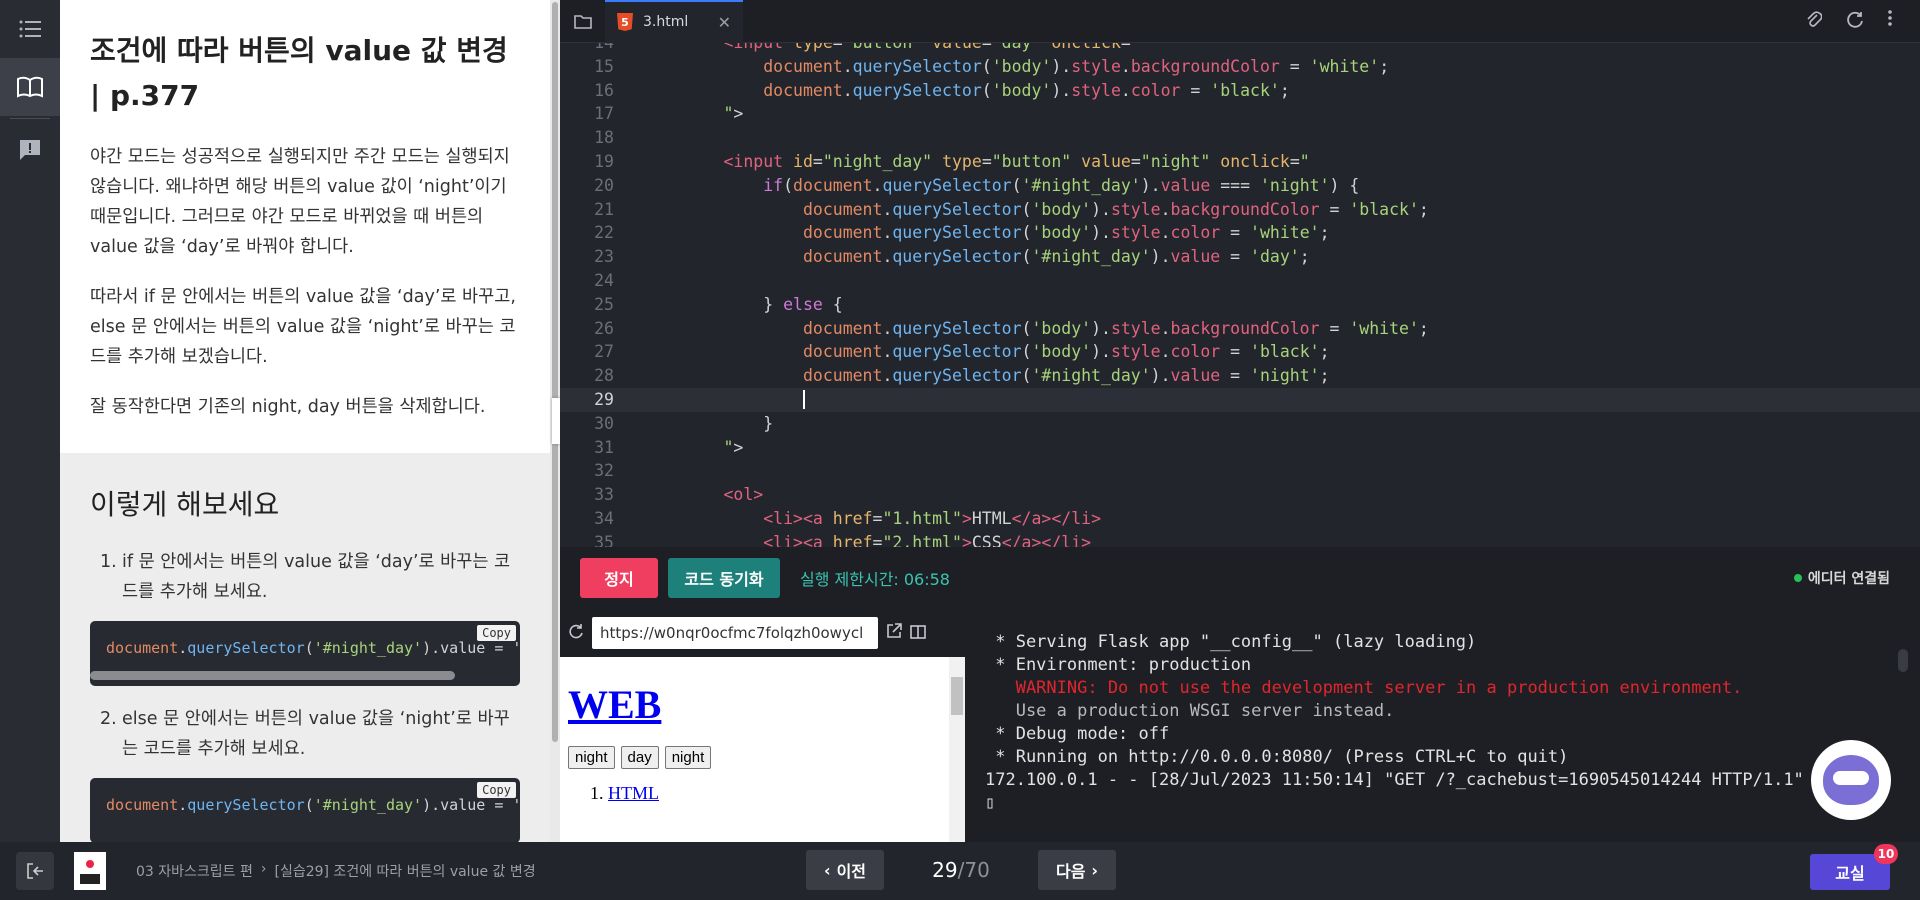 Image resolution: width=1920 pixels, height=900 pixels. I want to click on current-page: 29, so click(945, 870).